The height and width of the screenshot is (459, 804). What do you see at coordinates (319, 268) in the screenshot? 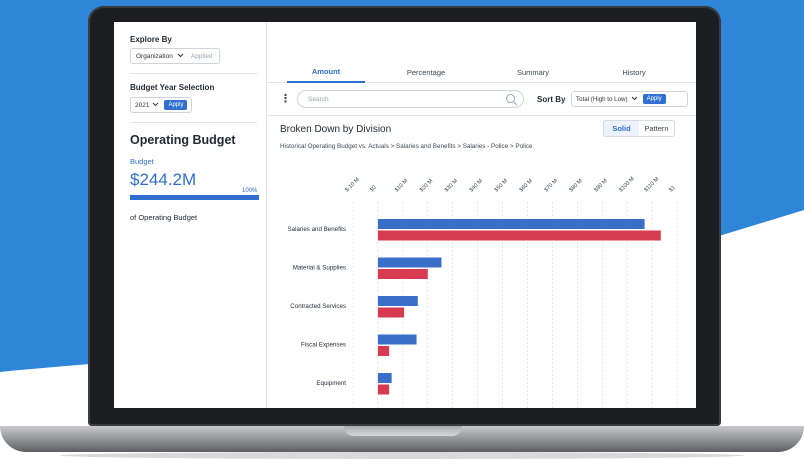
I see `category-label: Material & Supplies` at bounding box center [319, 268].